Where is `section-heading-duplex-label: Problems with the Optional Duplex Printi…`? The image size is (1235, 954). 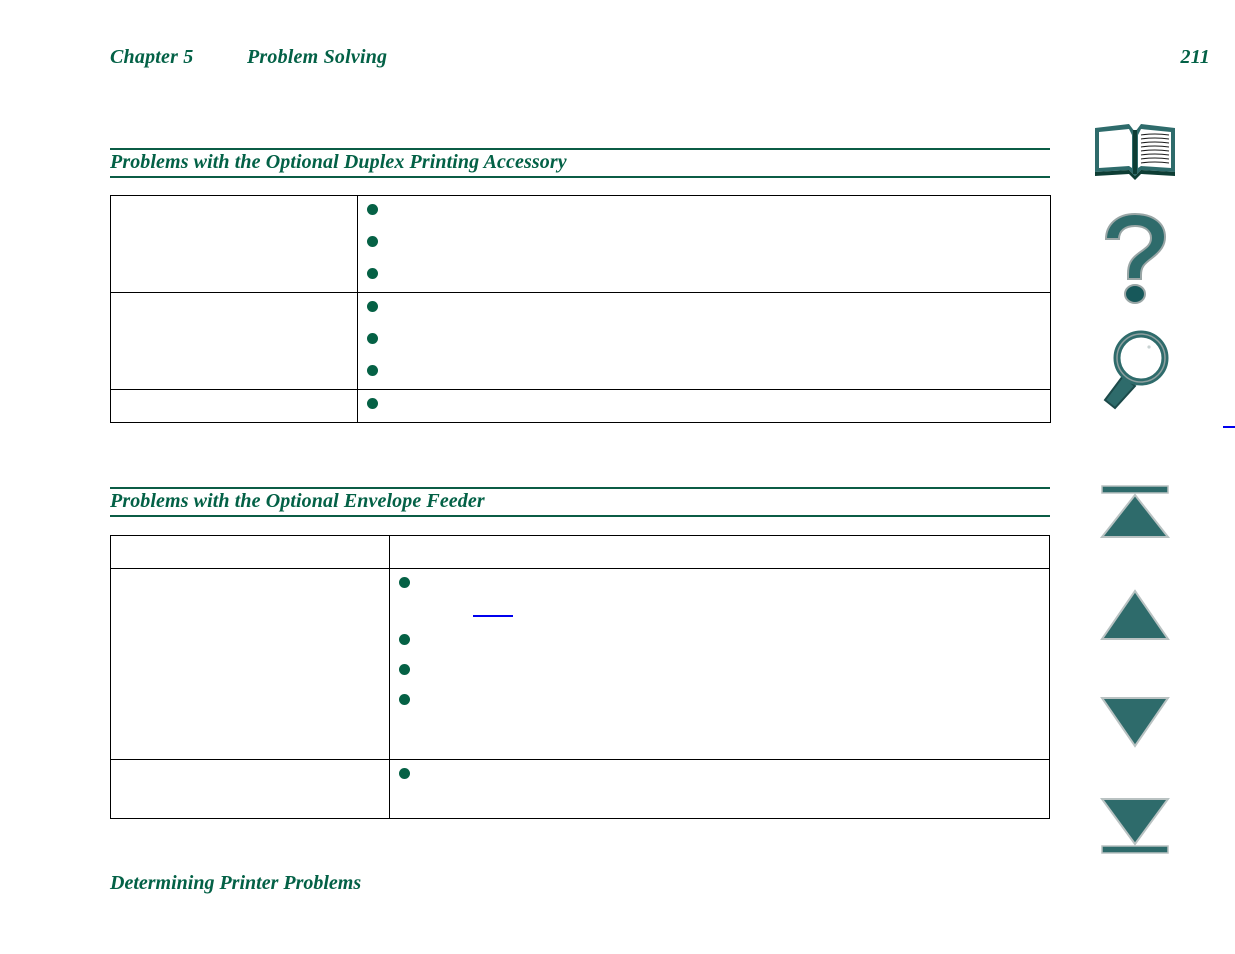
section-heading-duplex-label: Problems with the Optional Duplex Printi… is located at coordinates (338, 162).